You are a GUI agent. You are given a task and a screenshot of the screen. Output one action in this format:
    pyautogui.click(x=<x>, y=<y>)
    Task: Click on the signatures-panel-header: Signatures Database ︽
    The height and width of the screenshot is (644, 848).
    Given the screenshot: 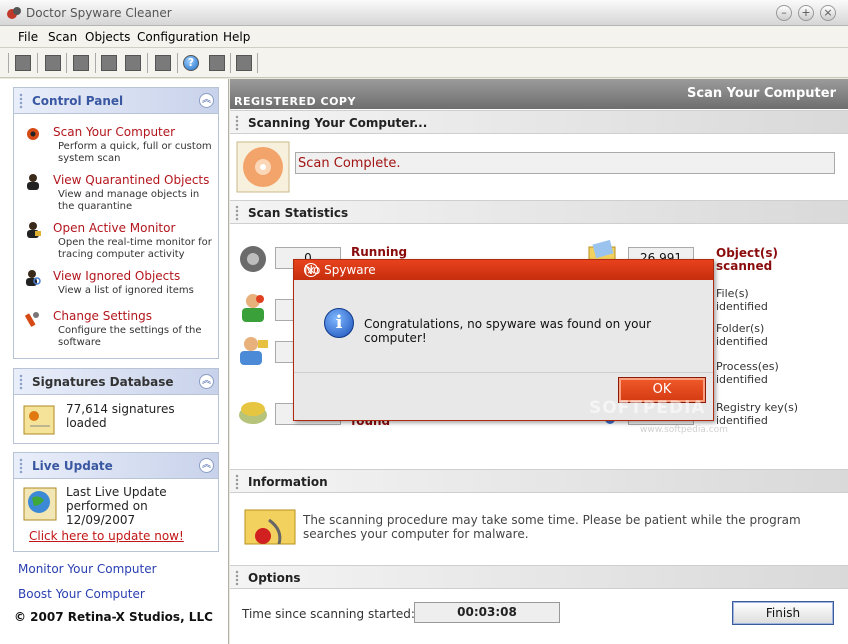 What is the action you would take?
    pyautogui.click(x=116, y=382)
    